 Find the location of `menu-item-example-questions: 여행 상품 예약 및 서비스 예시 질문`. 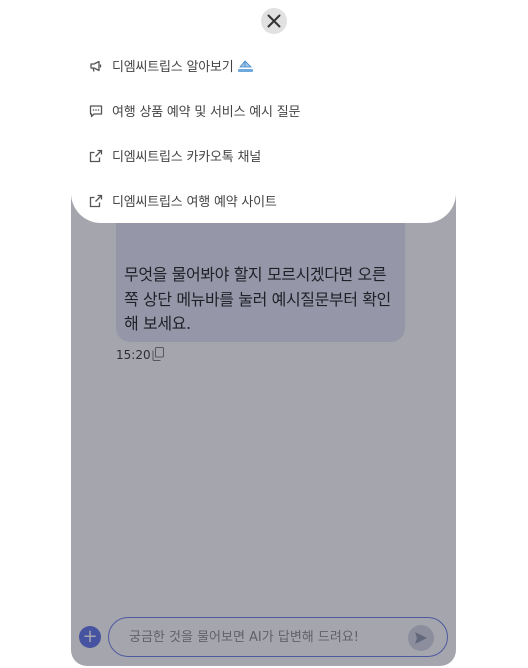

menu-item-example-questions: 여행 상품 예약 및 서비스 예시 질문 is located at coordinates (263, 111).